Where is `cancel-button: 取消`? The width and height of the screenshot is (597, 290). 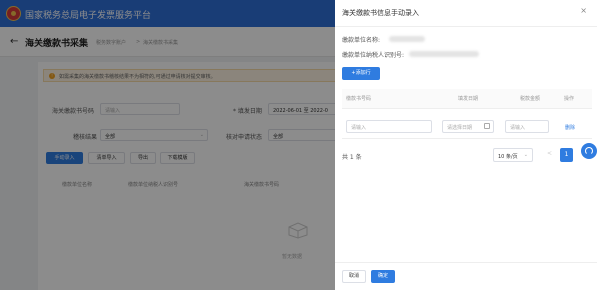 cancel-button: 取消 is located at coordinates (354, 276).